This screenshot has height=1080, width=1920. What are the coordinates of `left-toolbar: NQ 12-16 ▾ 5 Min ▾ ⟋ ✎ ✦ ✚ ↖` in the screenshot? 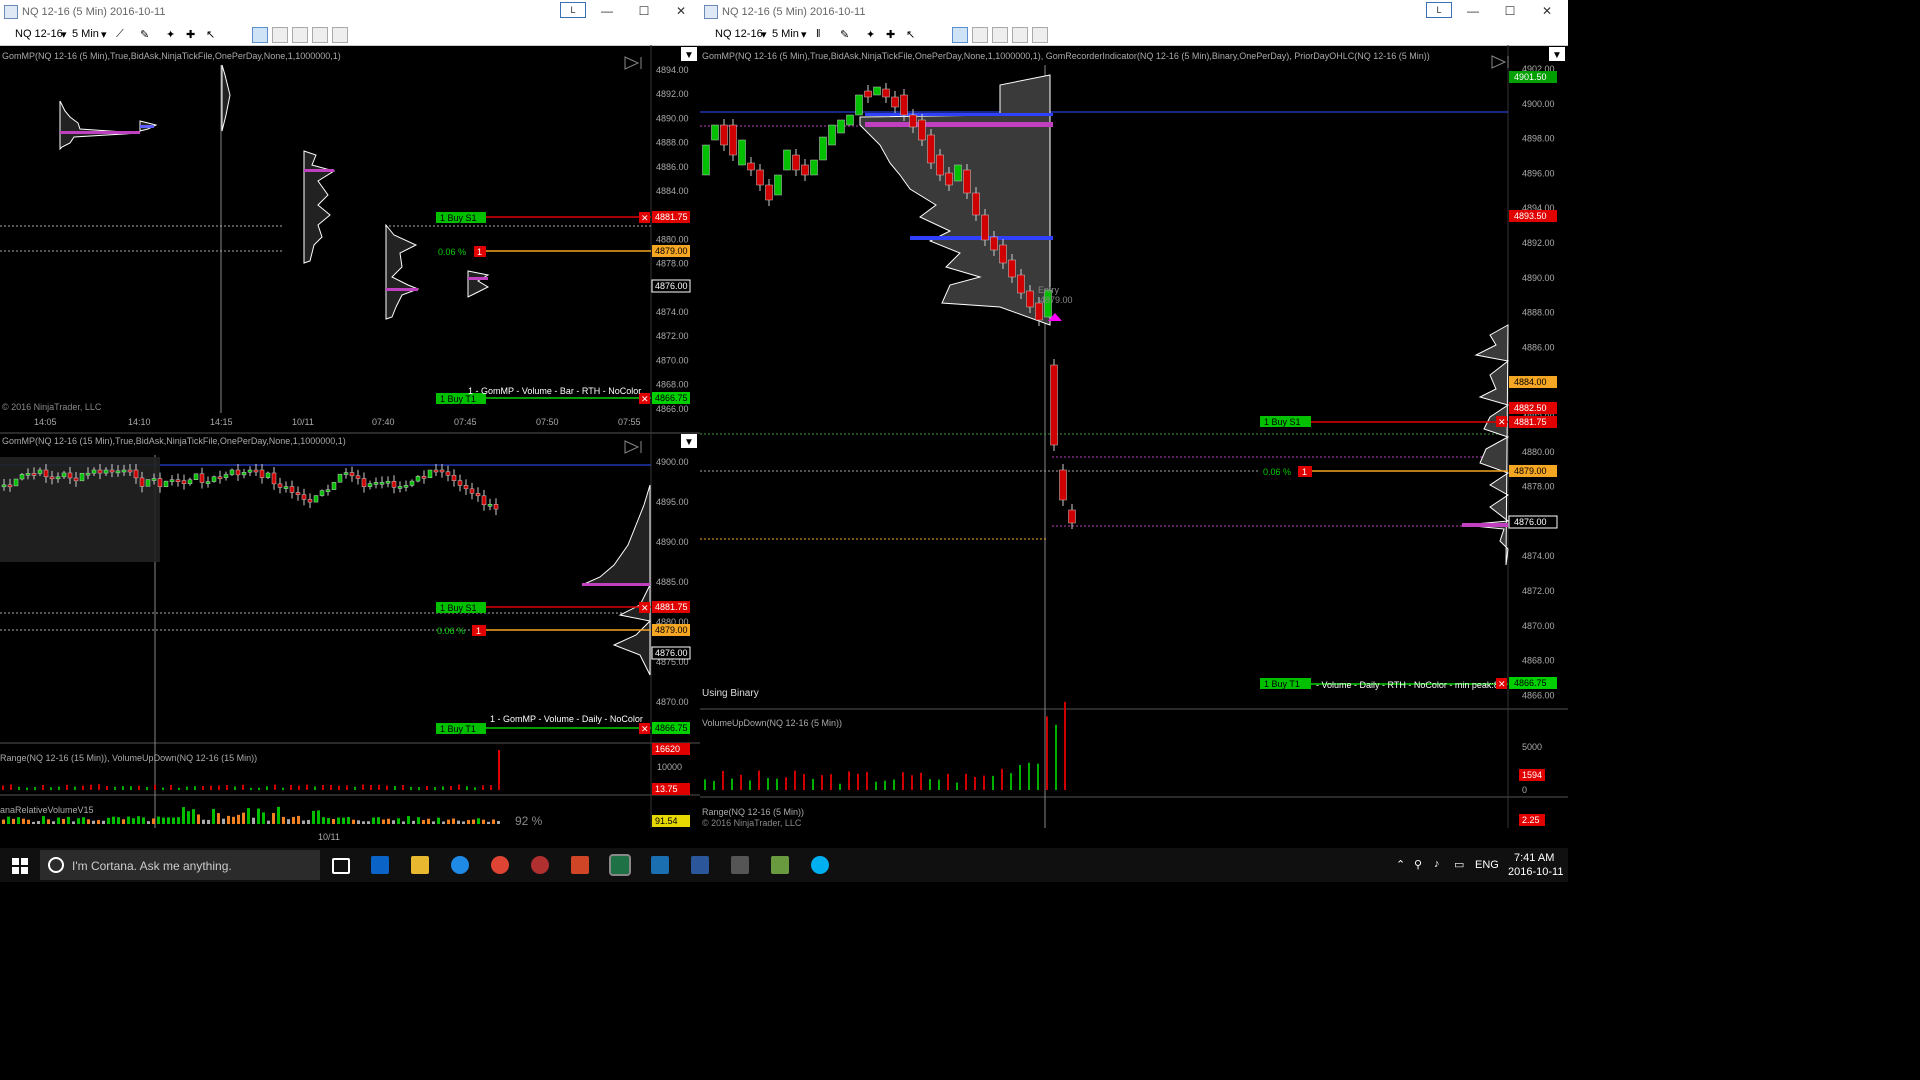 It's located at (350, 35).